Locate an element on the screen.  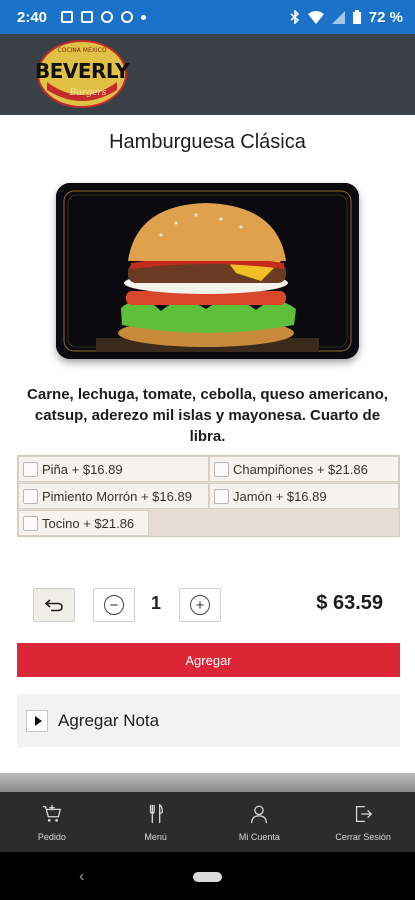
product-title: Hamburguesa Clásica is located at coordinates (207, 142).